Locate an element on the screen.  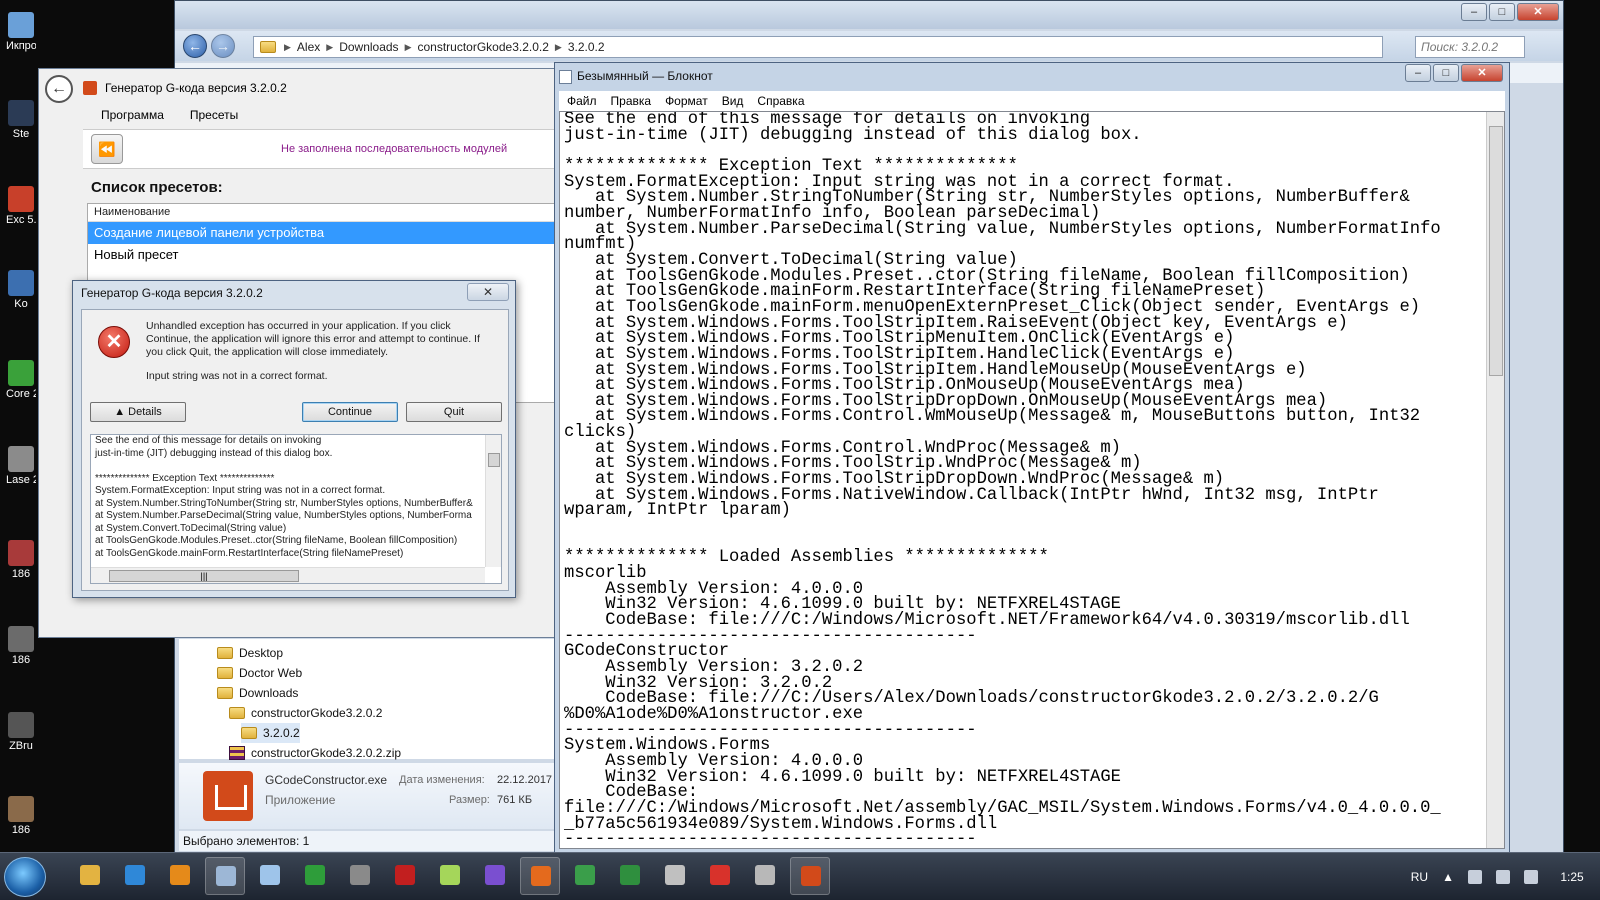
close-icon: ✕ is located at coordinates (488, 292).